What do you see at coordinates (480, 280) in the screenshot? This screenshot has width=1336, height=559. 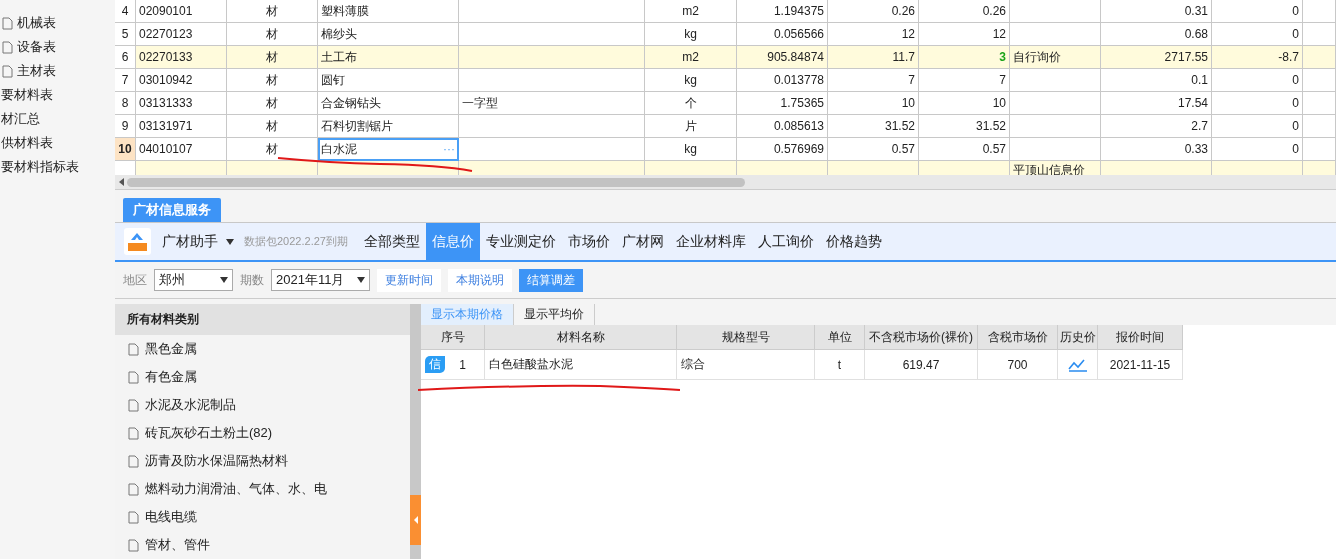 I see `toolbar-button: 本期说明` at bounding box center [480, 280].